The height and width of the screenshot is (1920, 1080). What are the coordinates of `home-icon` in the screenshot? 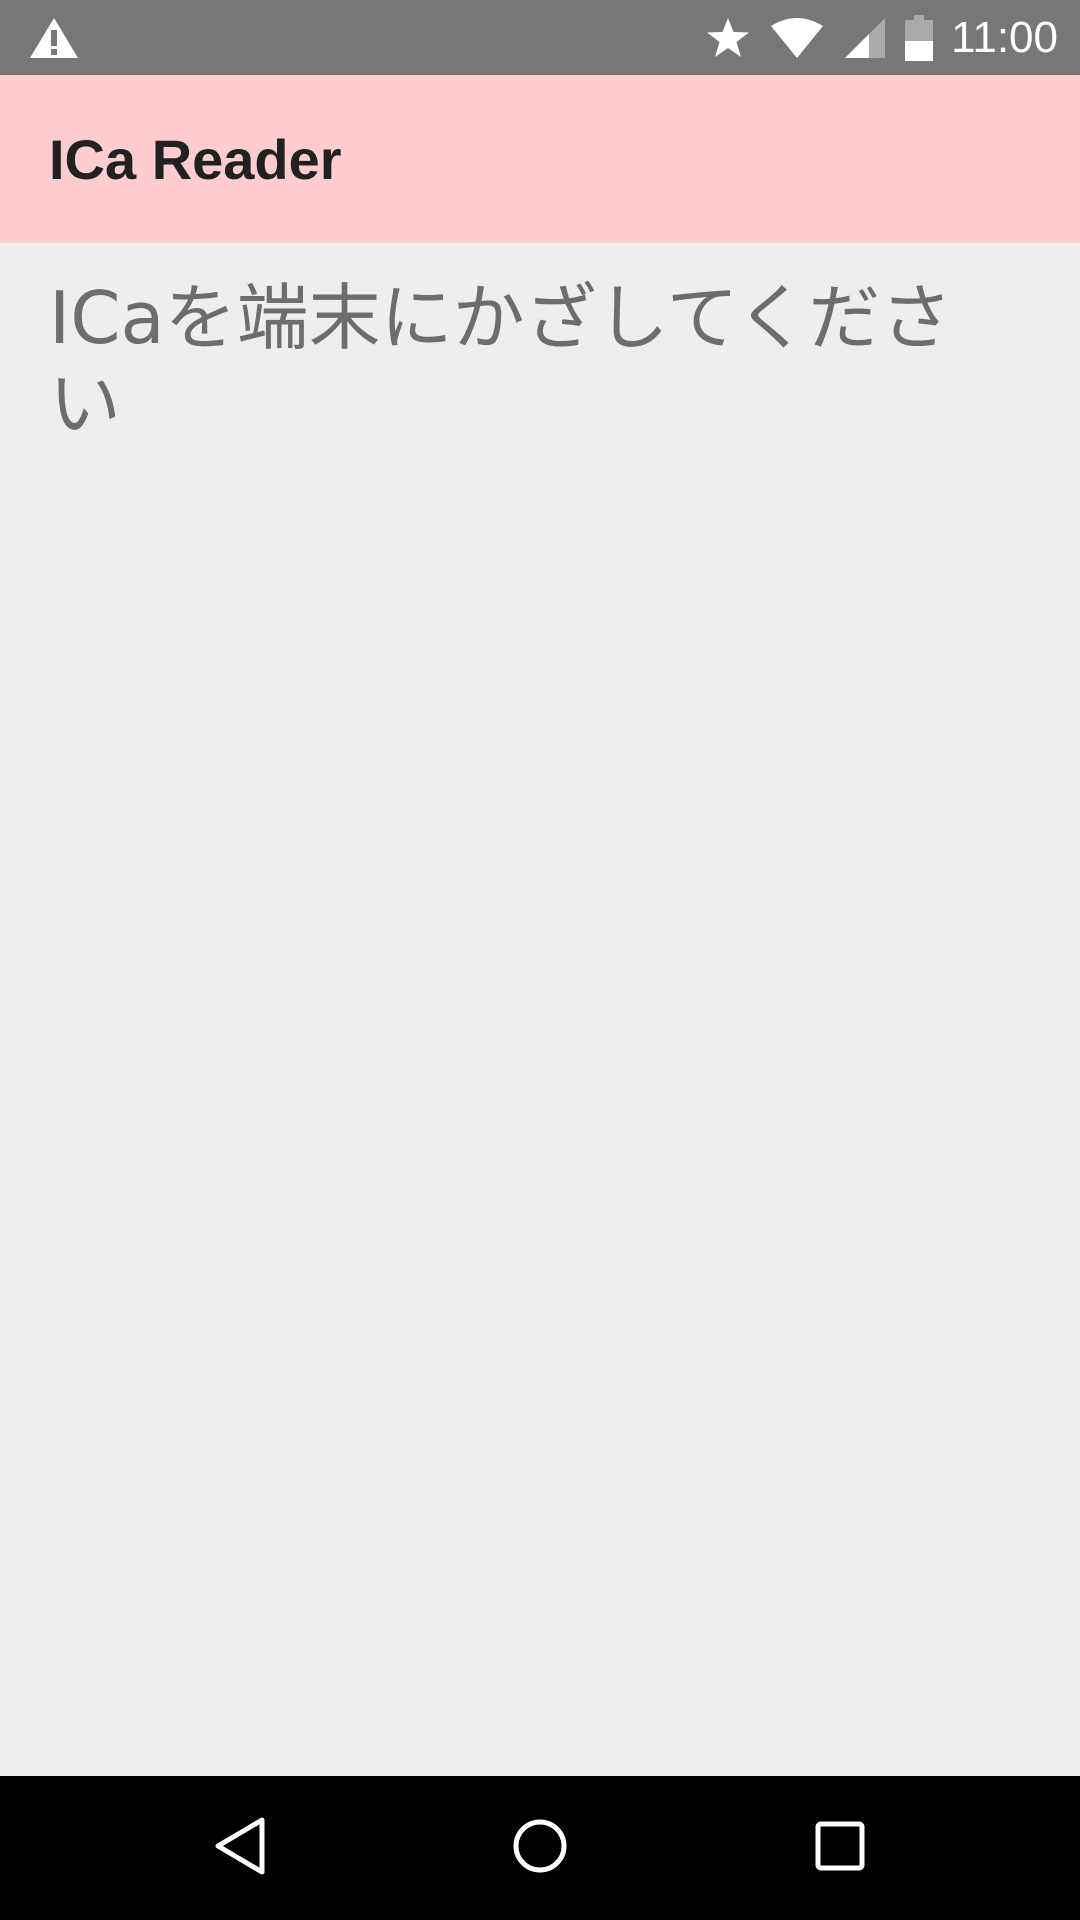 It's located at (540, 1848).